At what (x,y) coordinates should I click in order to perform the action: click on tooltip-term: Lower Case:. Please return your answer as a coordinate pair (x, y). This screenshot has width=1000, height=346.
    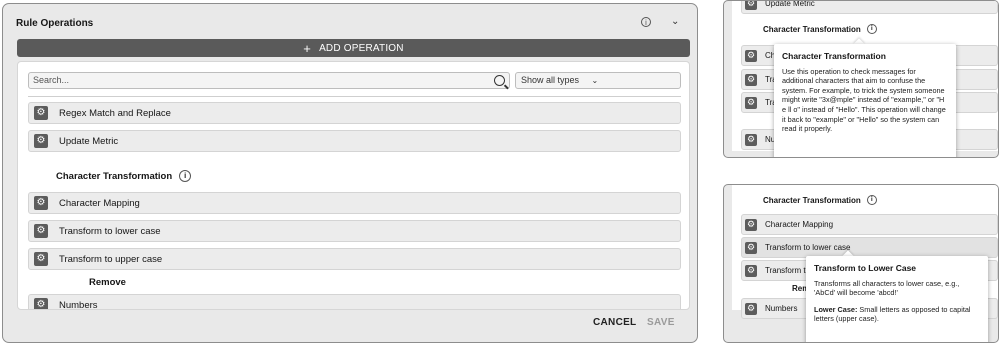
    Looking at the image, I should click on (836, 309).